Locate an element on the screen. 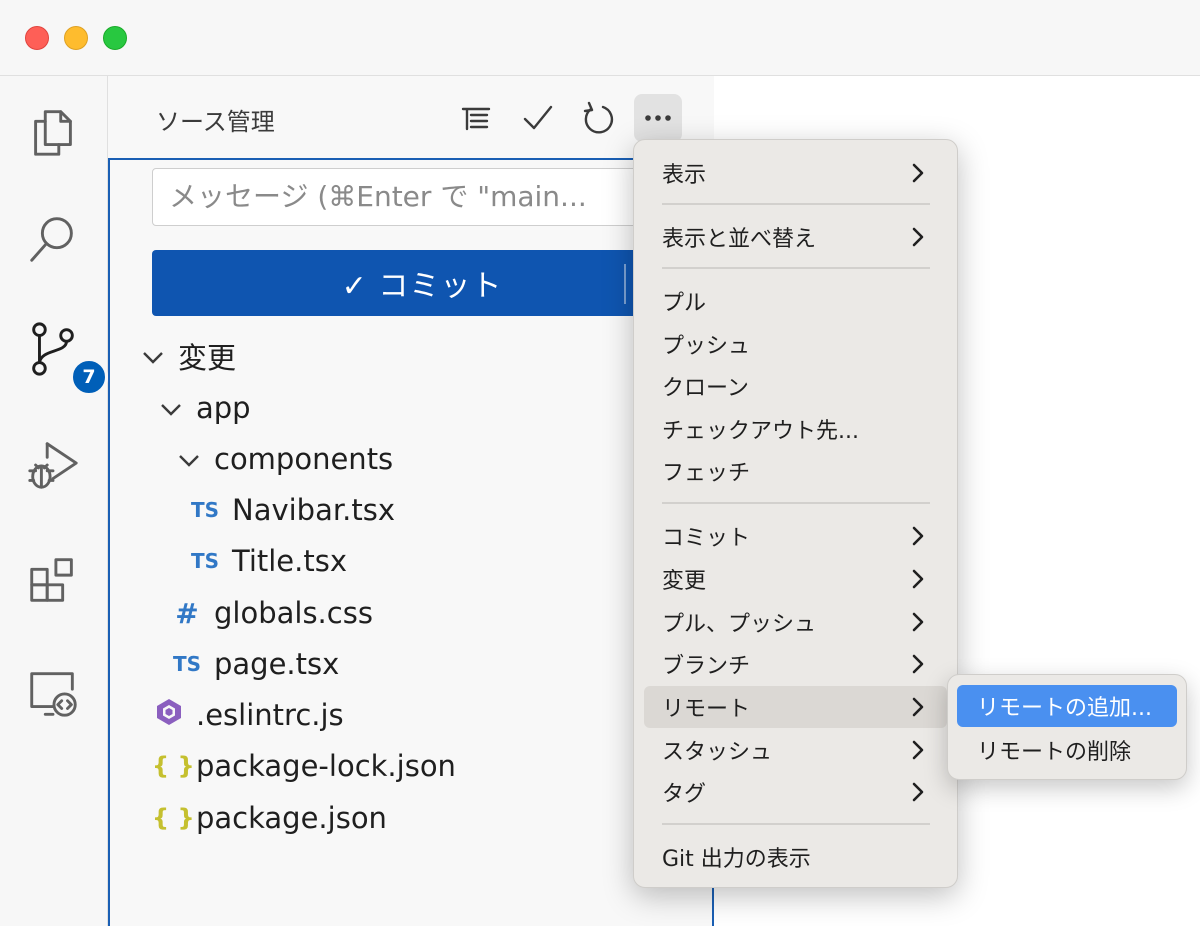 This screenshot has height=926, width=1200. menu-item-pull-push: プル、プッシュ is located at coordinates (795, 622).